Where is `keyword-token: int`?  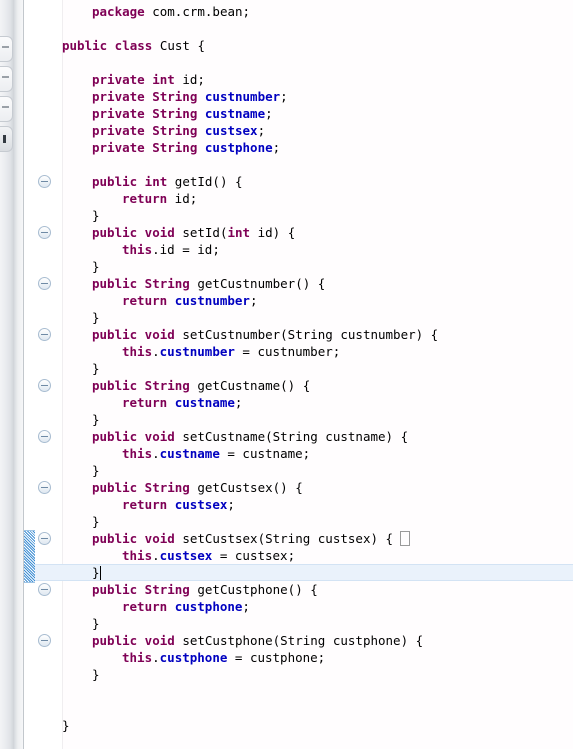
keyword-token: int is located at coordinates (239, 232).